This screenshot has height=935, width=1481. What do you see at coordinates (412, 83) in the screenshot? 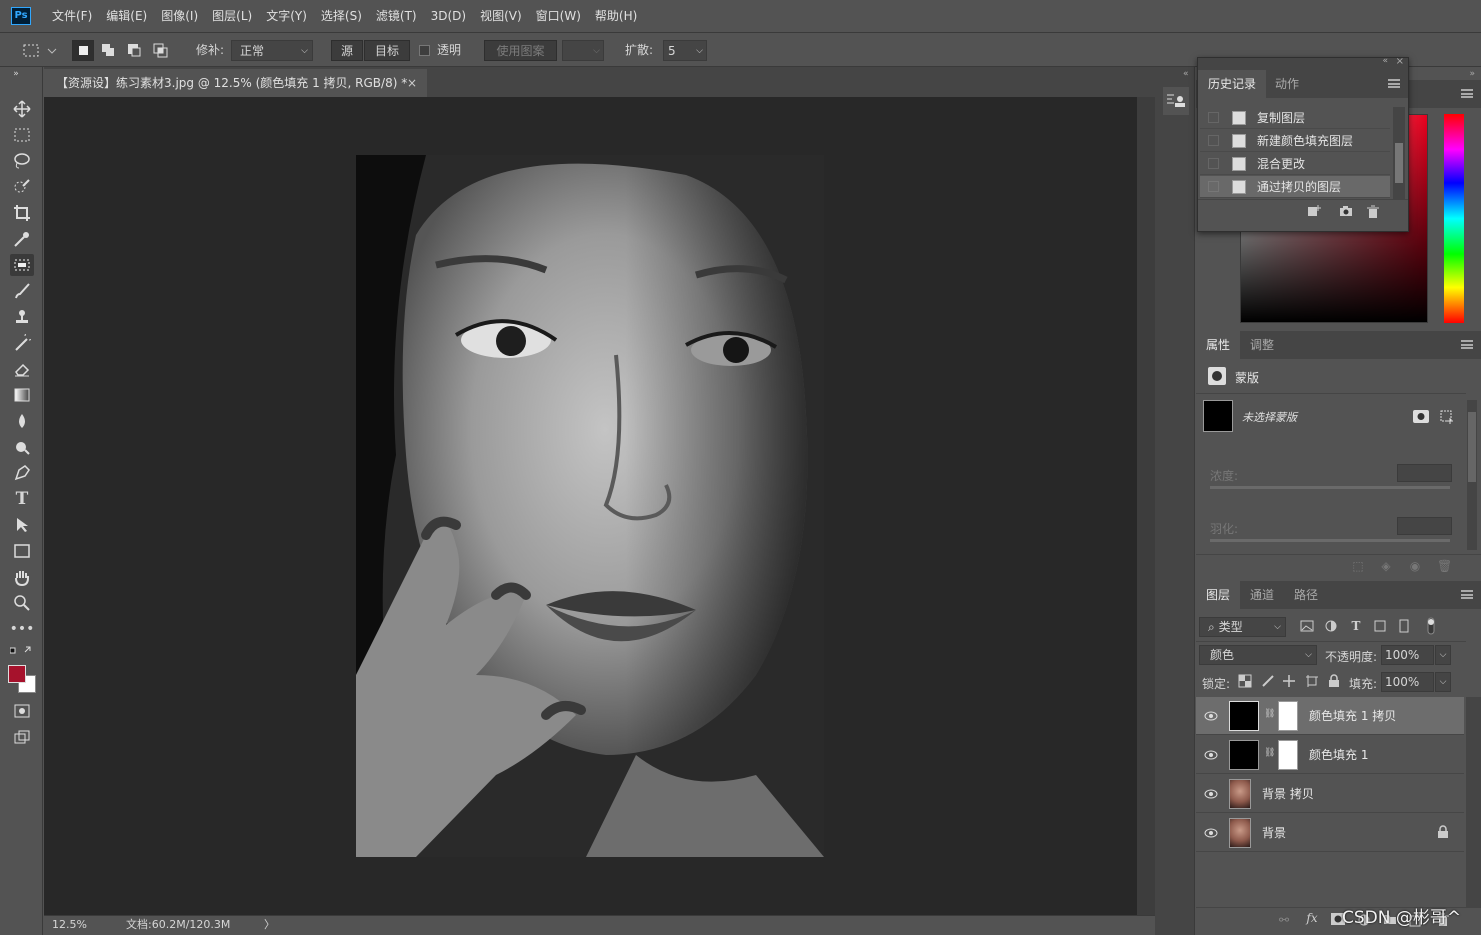
I see `close-document-icon: ×` at bounding box center [412, 83].